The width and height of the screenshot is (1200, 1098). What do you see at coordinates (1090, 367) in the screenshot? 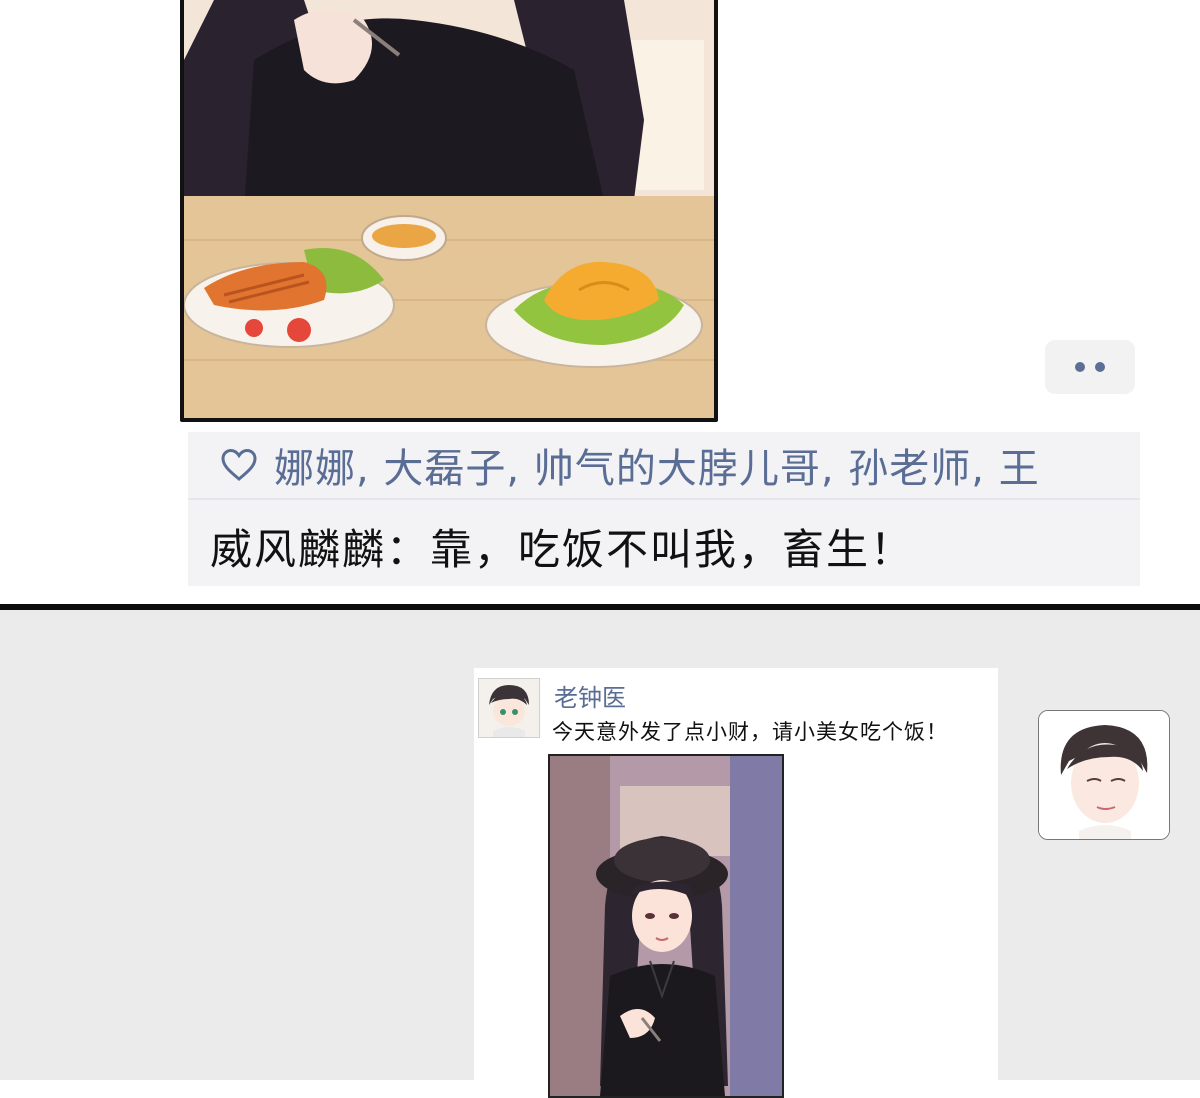
I see `more-options-button` at bounding box center [1090, 367].